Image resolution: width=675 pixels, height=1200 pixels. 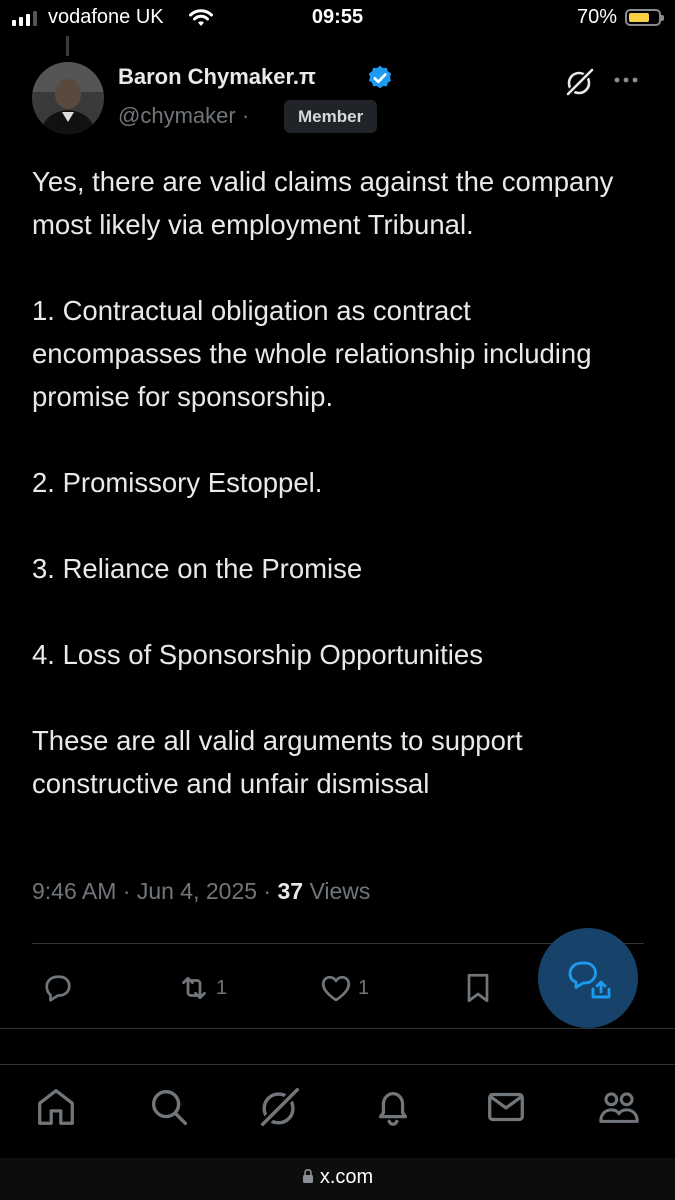 I want to click on views-count: 37, so click(x=290, y=891).